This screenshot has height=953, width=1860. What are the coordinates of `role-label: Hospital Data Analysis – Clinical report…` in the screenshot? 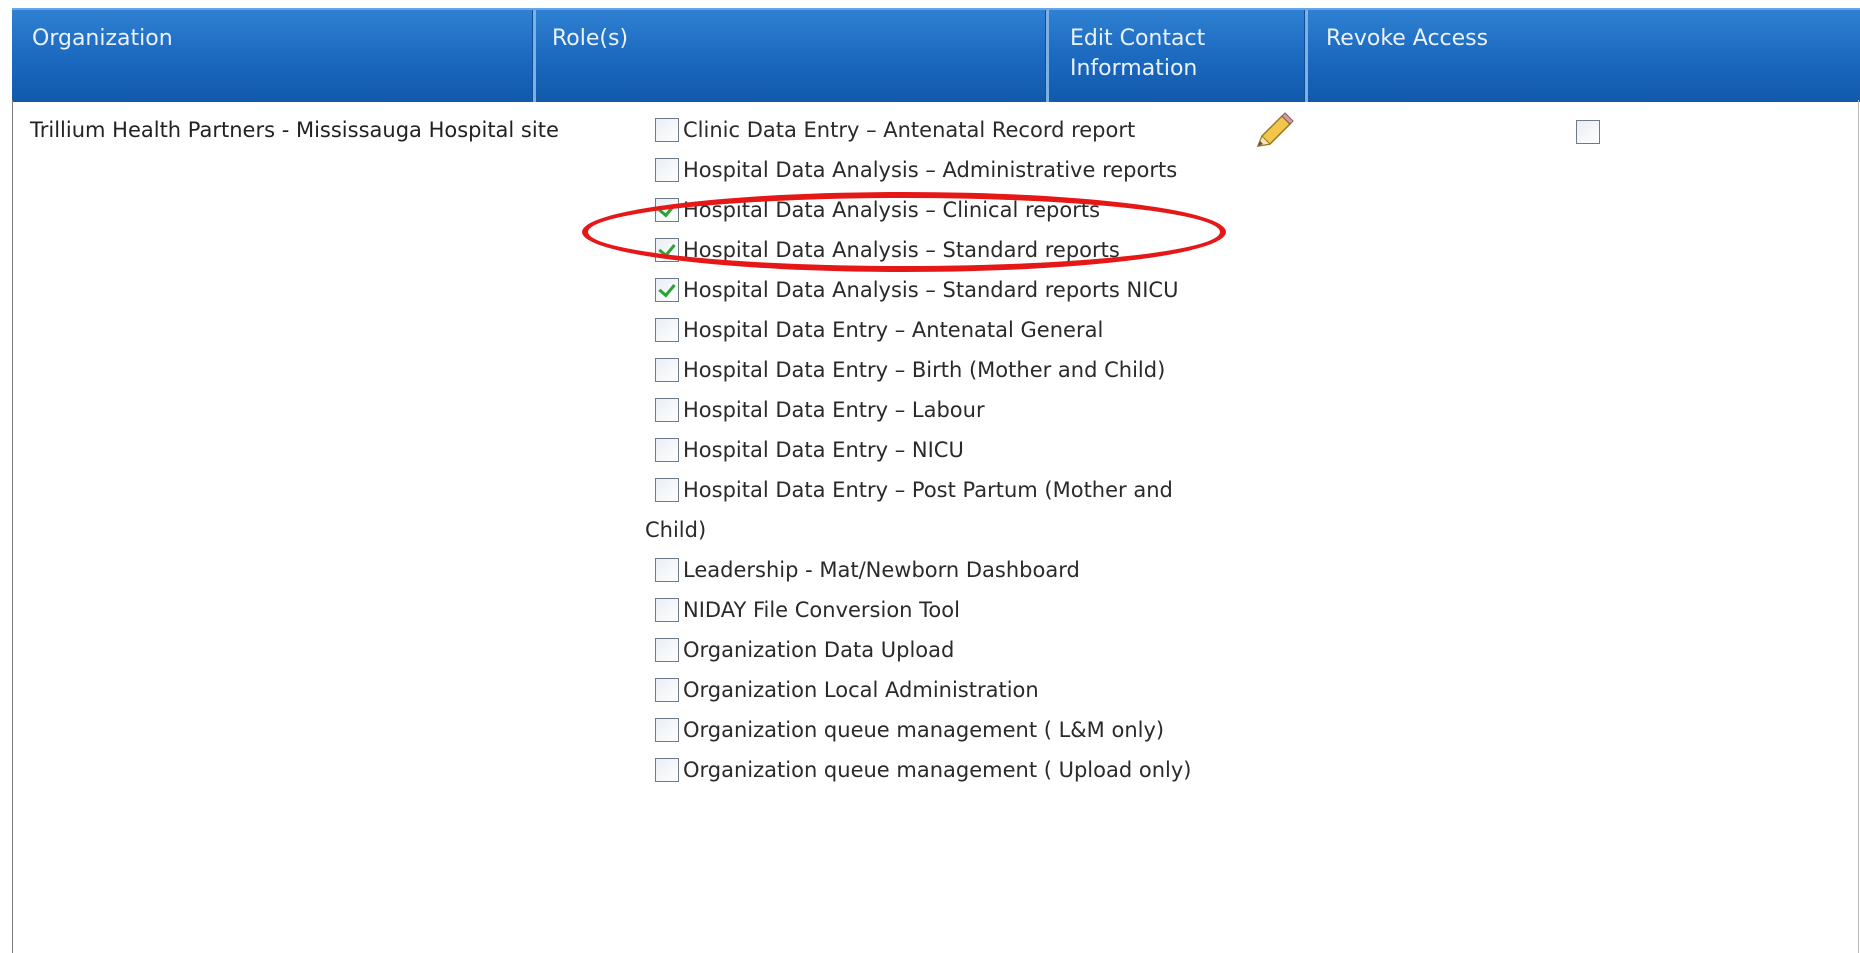 It's located at (892, 210).